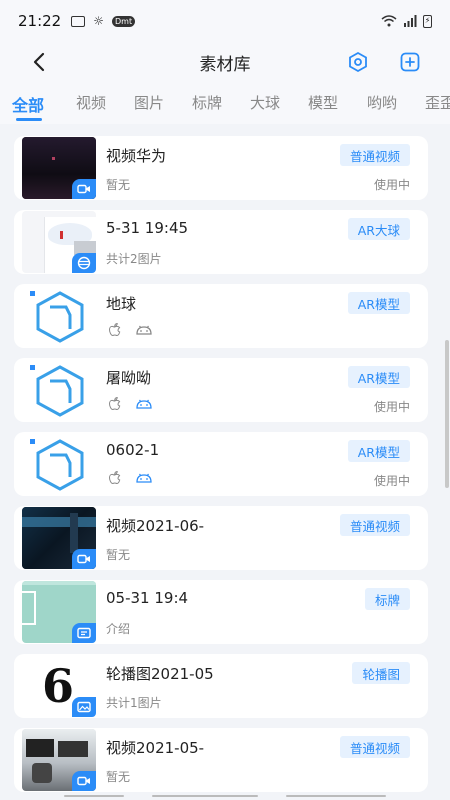 This screenshot has height=800, width=450. I want to click on item-type-tag: AR大球, so click(378, 229).